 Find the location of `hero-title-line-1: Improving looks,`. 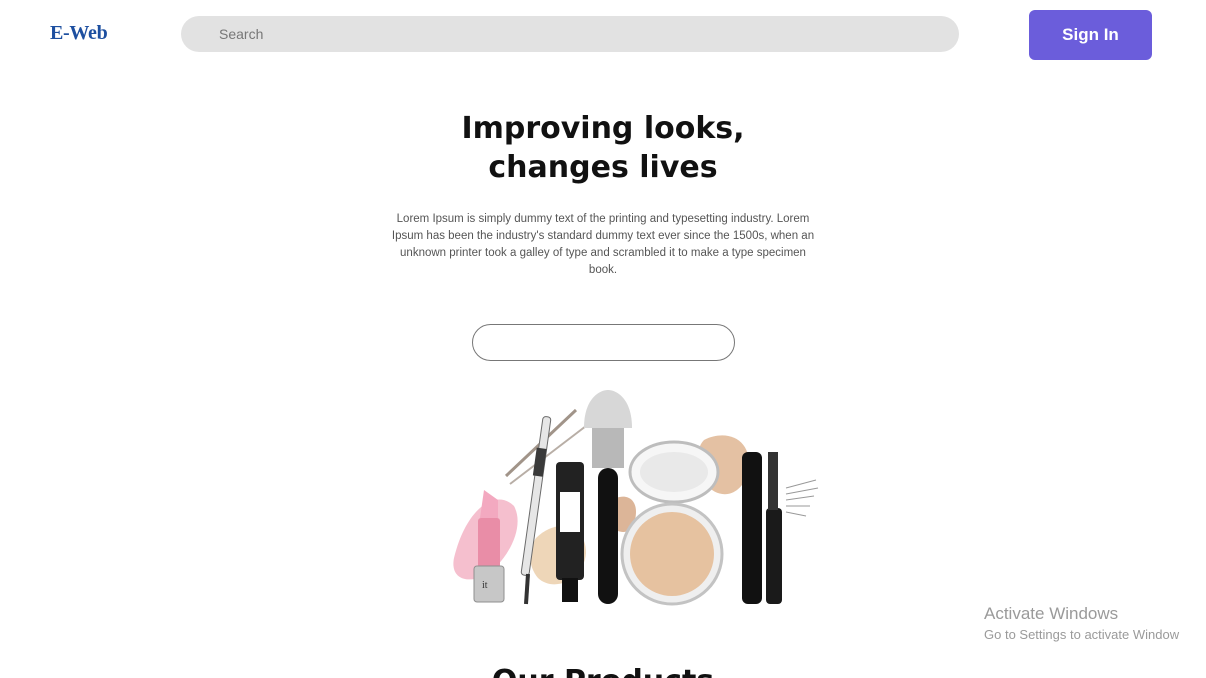

hero-title-line-1: Improving looks, is located at coordinates (603, 128).